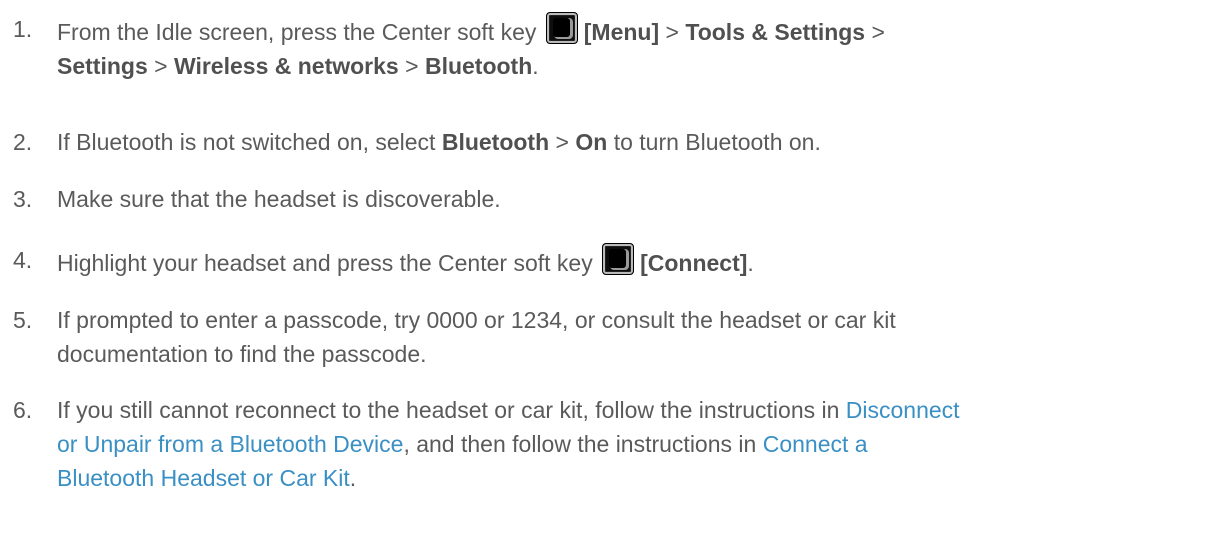  Describe the element at coordinates (775, 32) in the screenshot. I see `bold-term: Tools & Settings` at that location.